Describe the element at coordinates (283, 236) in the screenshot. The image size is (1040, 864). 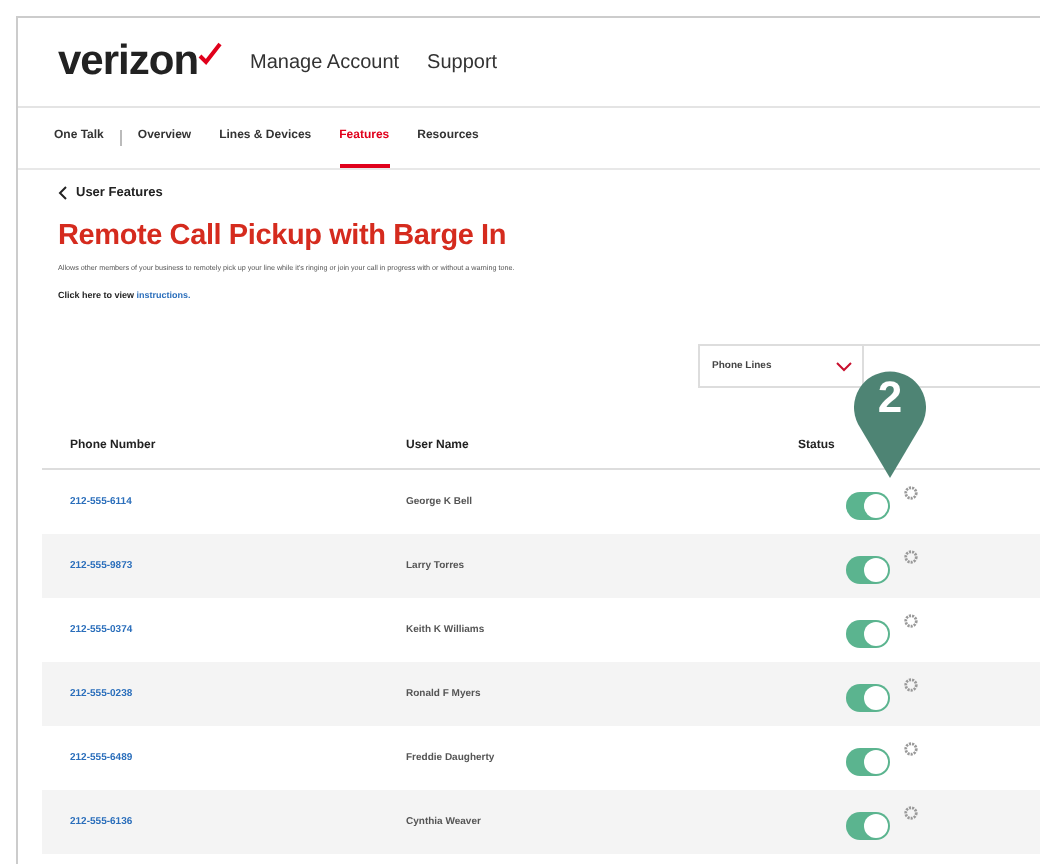
I see `page-title: Remote Call Pickup with Barge In` at that location.